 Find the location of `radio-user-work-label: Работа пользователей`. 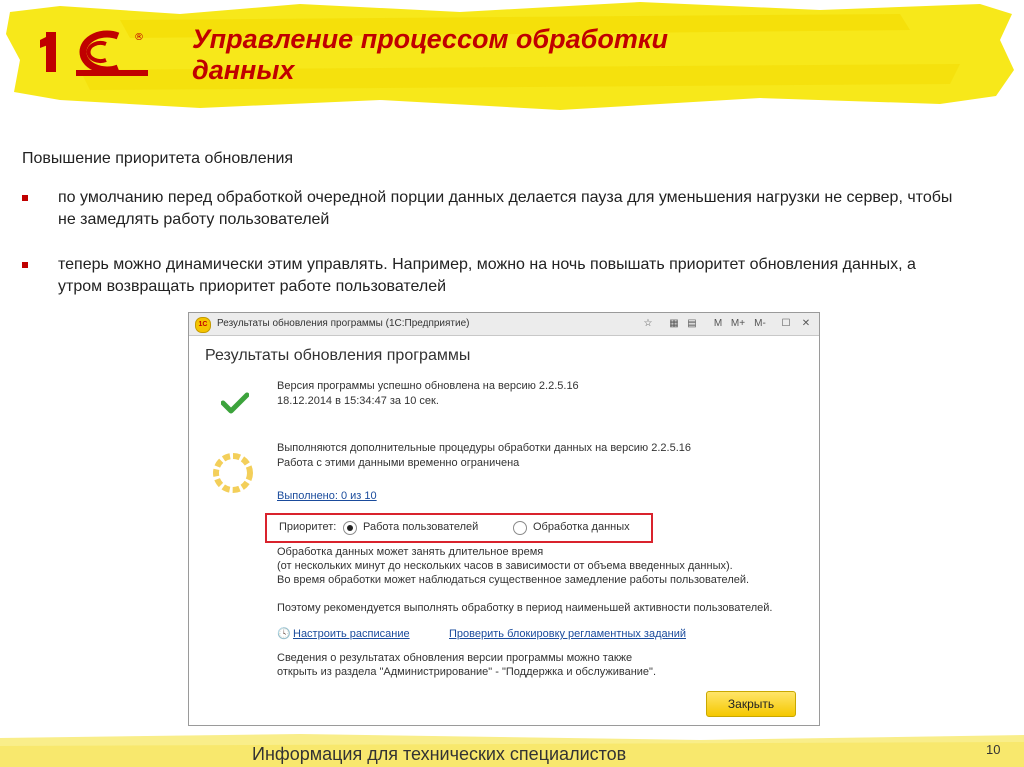

radio-user-work-label: Работа пользователей is located at coordinates (420, 527).